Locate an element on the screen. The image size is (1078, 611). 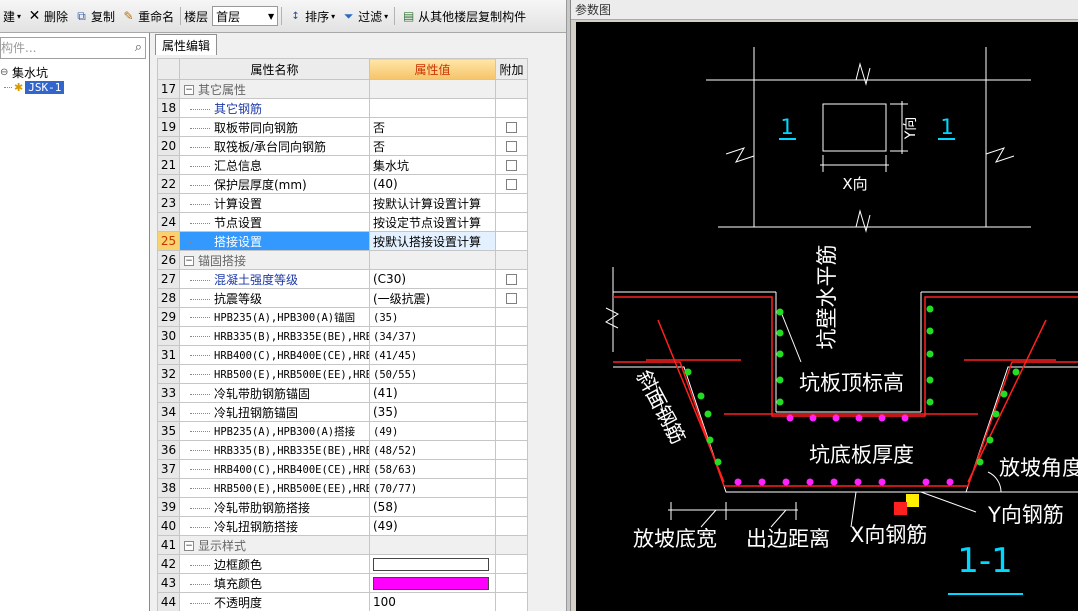
filter-button: ⏷ 过滤 ▾ is located at coordinates (364, 16).